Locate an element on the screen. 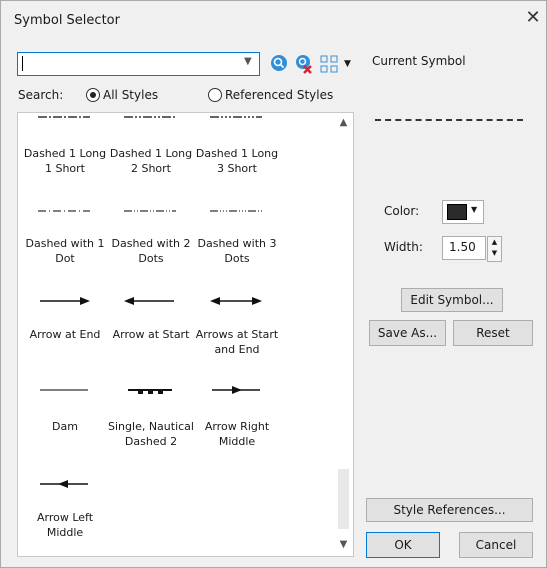 The width and height of the screenshot is (547, 568). symbol-item: Dashed 1 Long 2 Short is located at coordinates (151, 161).